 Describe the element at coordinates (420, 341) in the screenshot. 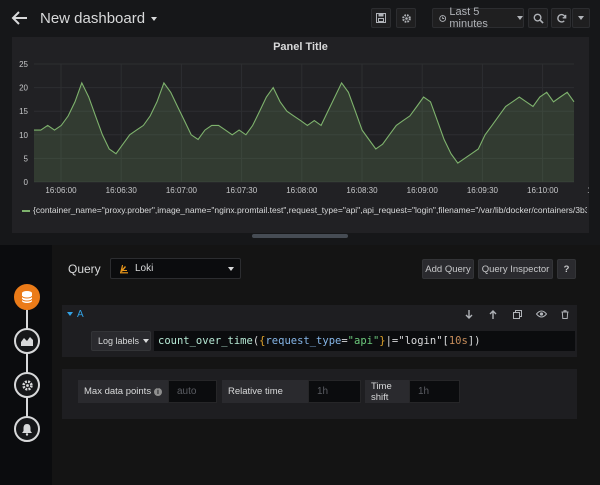

I see `expr-filter-string: "login"` at that location.